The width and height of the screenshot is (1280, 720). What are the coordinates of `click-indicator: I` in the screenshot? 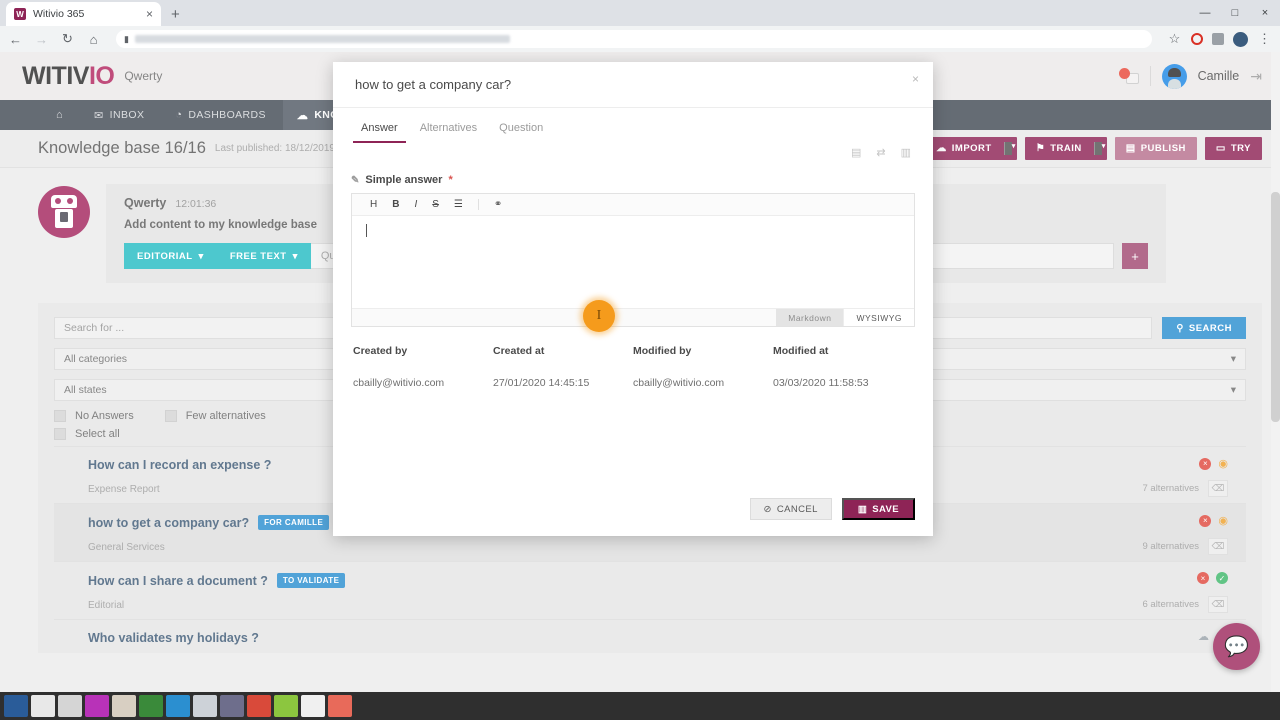 It's located at (599, 316).